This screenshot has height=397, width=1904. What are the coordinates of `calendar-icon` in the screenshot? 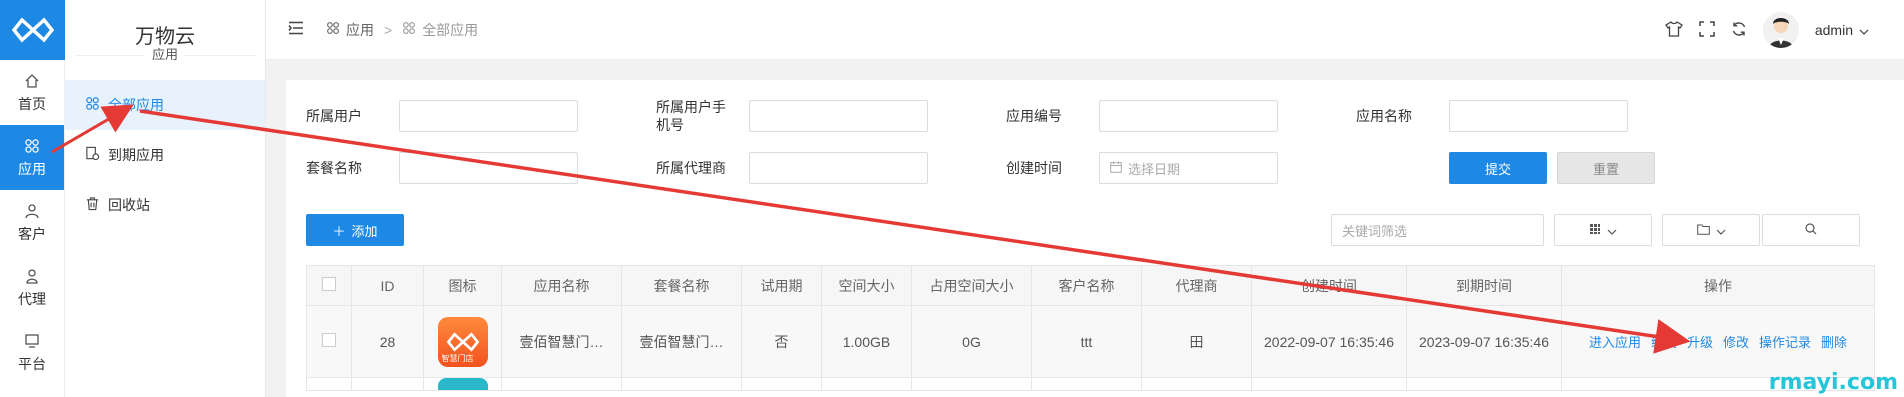 It's located at (1116, 168).